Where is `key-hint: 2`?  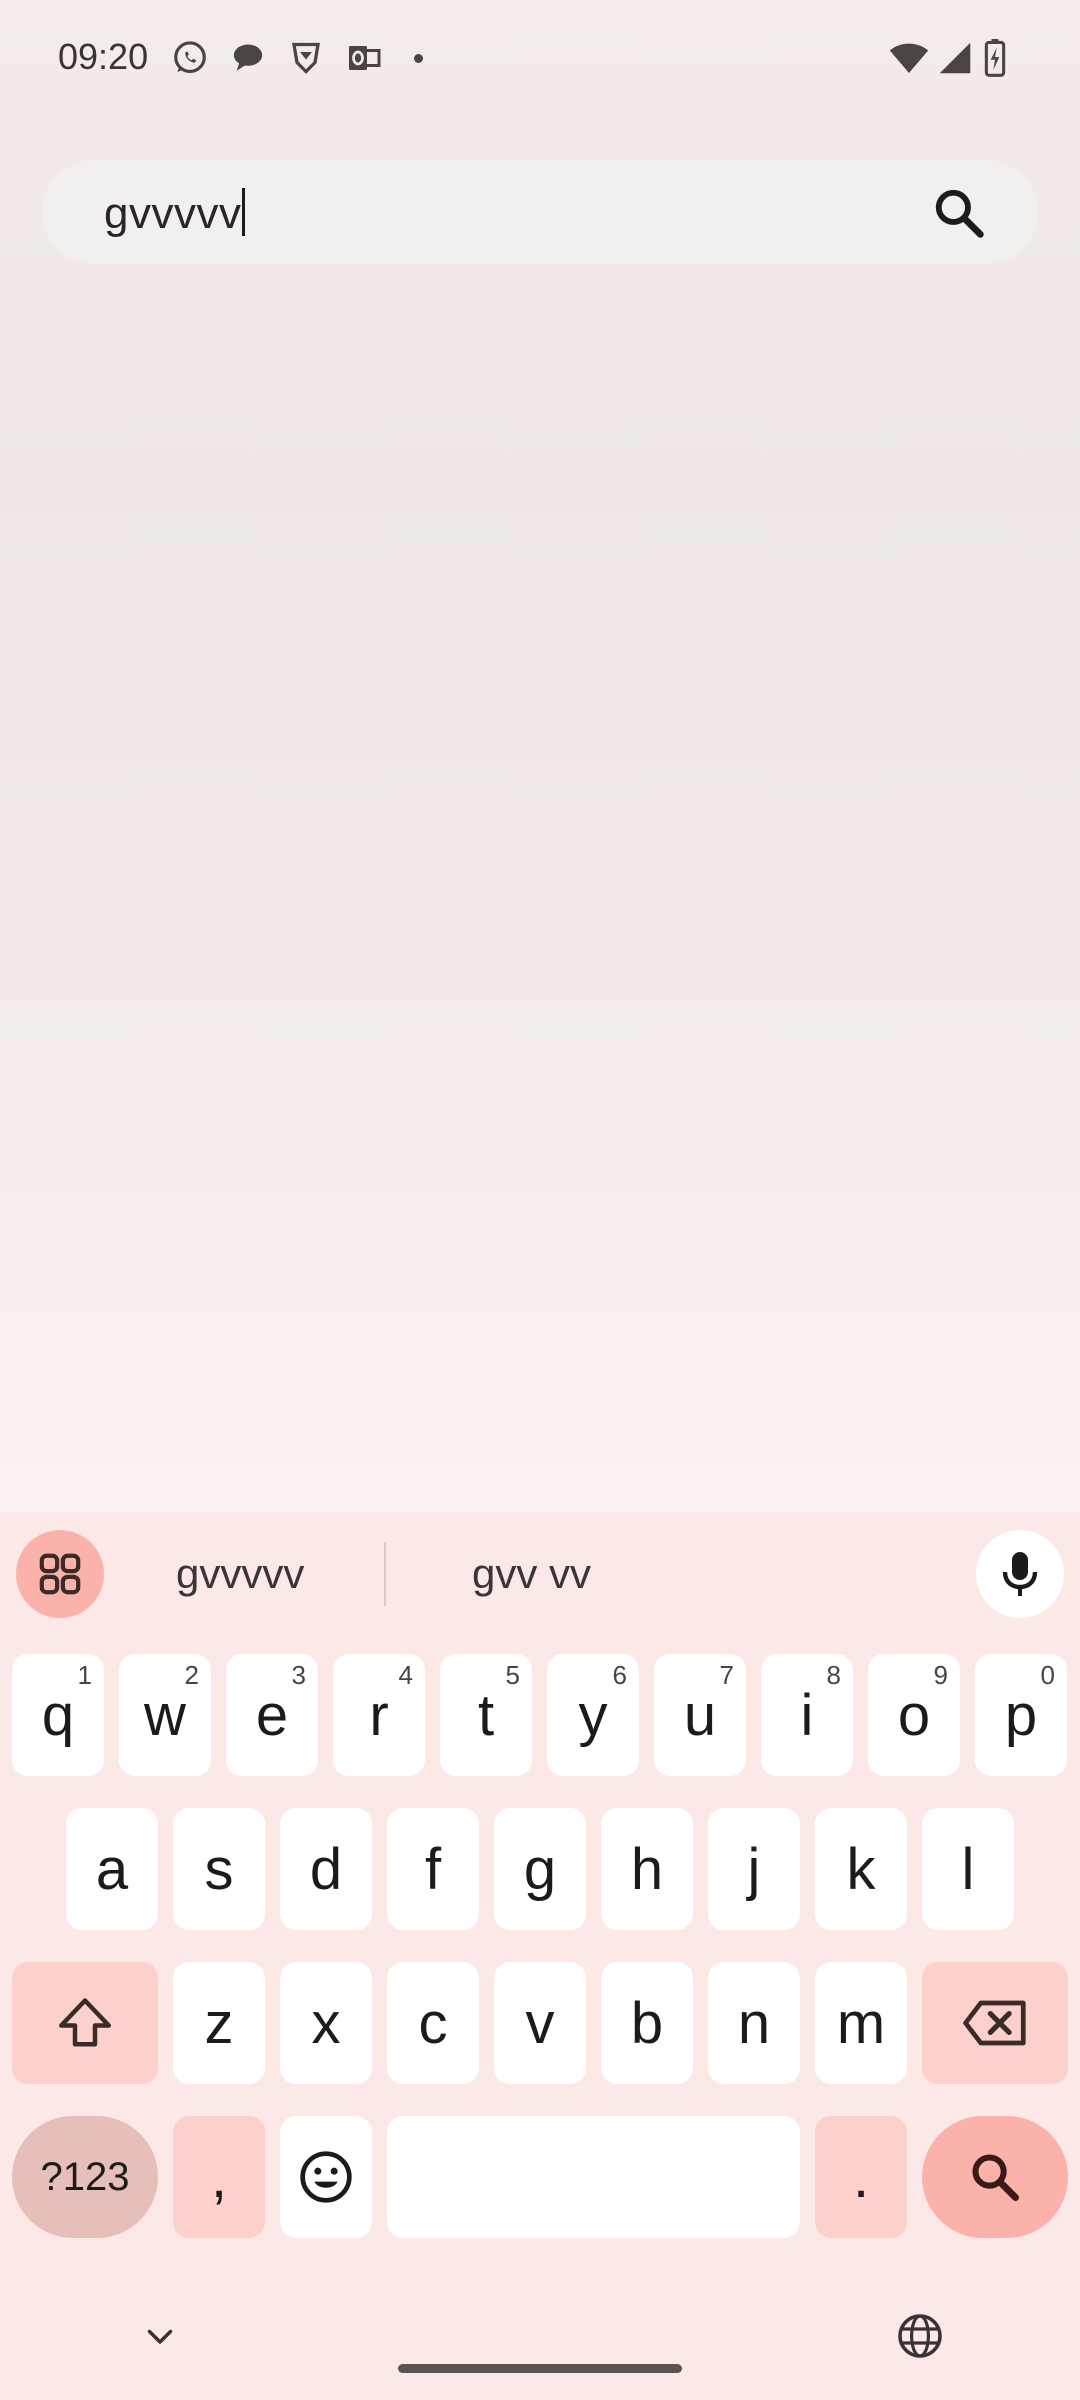 key-hint: 2 is located at coordinates (191, 1675).